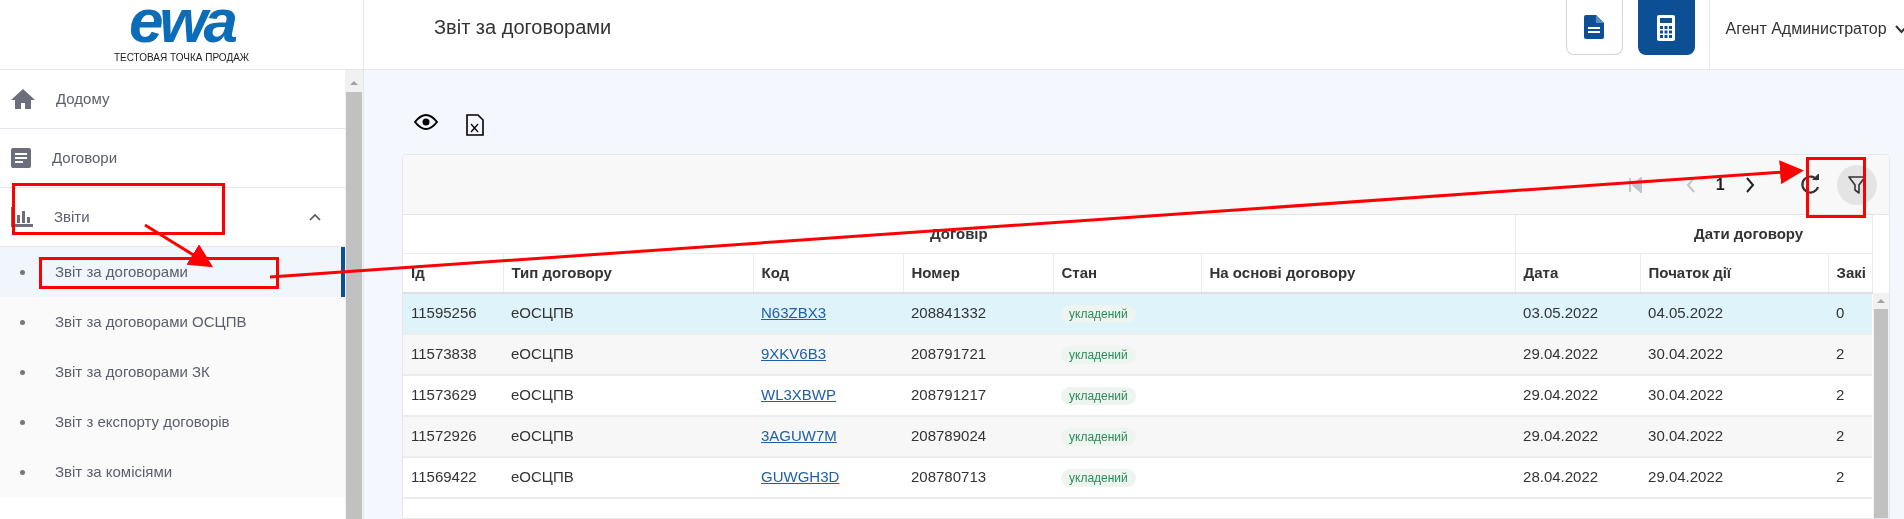 This screenshot has height=519, width=1904. I want to click on contract-code-link: N63ZBX3, so click(794, 313).